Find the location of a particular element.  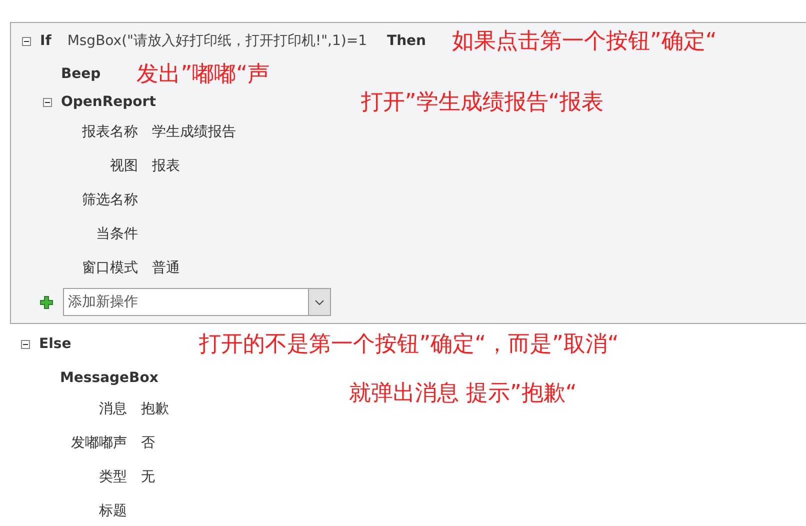

argument-label: 类型 is located at coordinates (112, 477).